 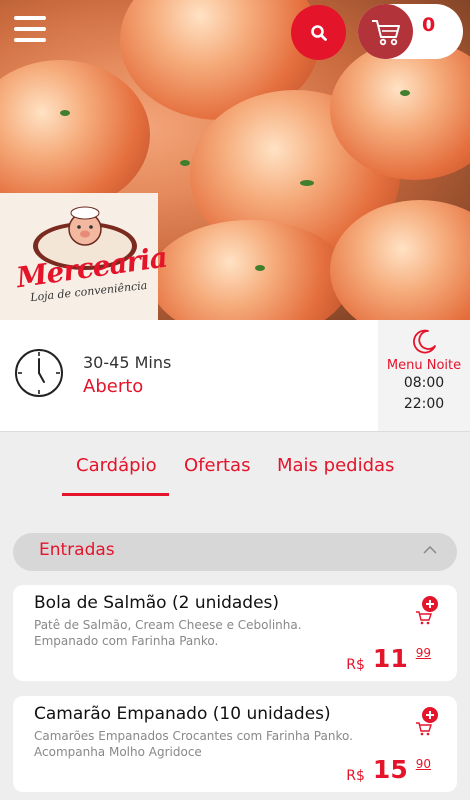 I want to click on product-price: R$ 15 90, so click(x=388, y=769).